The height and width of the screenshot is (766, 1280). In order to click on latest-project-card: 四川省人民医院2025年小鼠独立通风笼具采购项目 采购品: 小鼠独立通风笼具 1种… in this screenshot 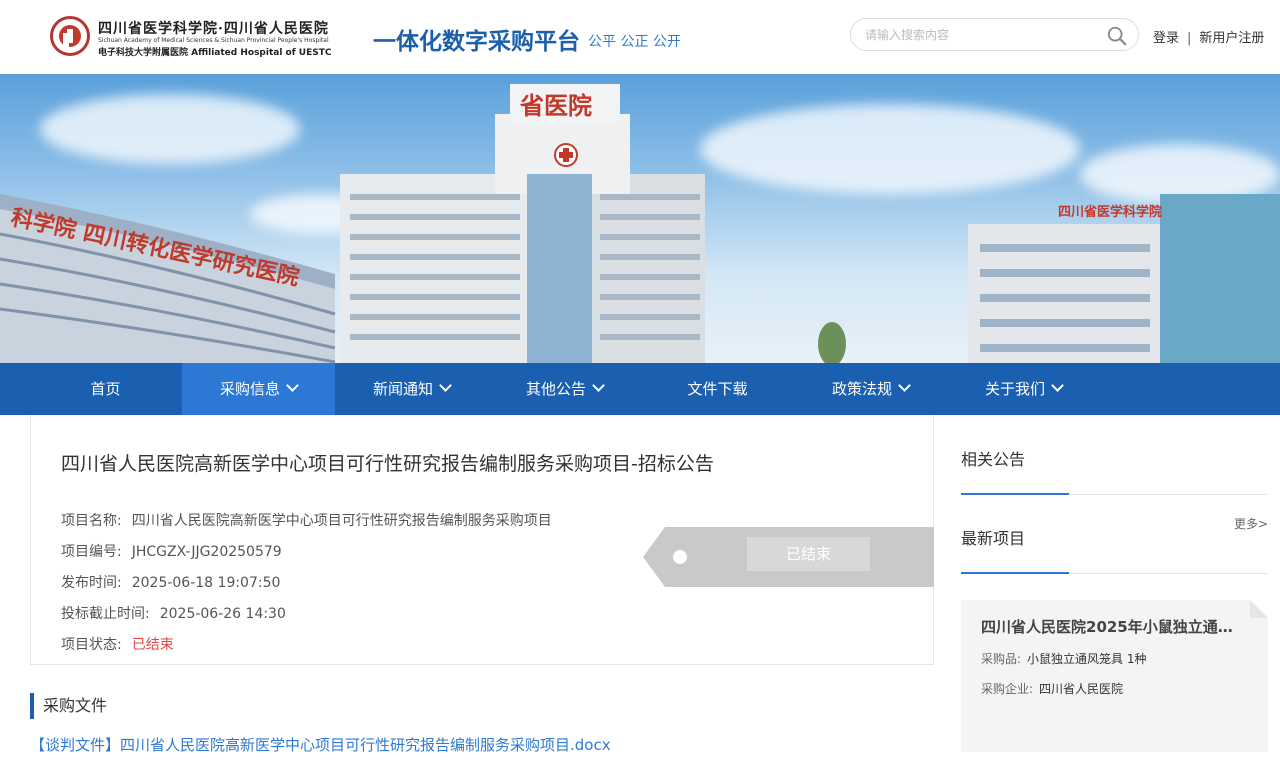, I will do `click(1114, 676)`.